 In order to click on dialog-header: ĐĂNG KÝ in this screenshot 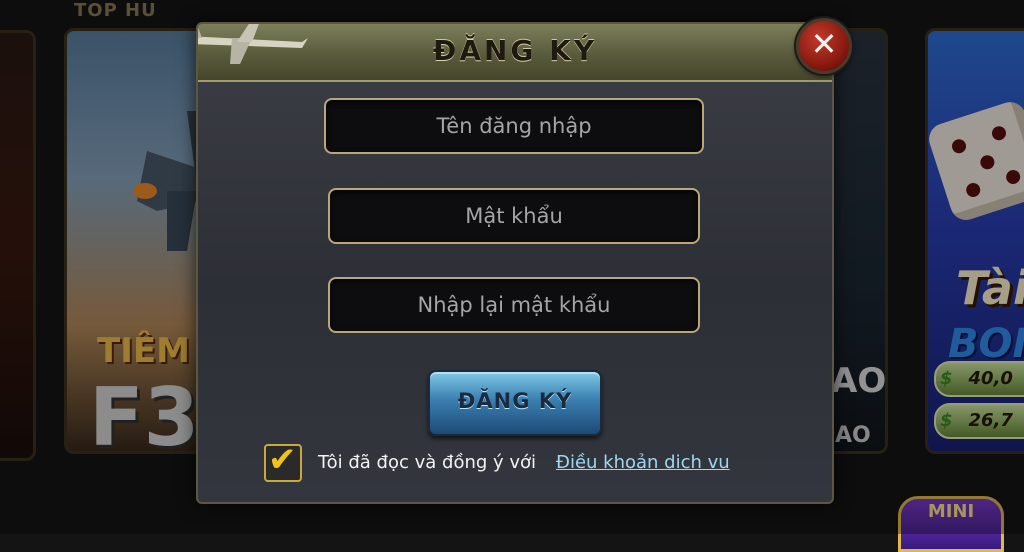, I will do `click(515, 53)`.